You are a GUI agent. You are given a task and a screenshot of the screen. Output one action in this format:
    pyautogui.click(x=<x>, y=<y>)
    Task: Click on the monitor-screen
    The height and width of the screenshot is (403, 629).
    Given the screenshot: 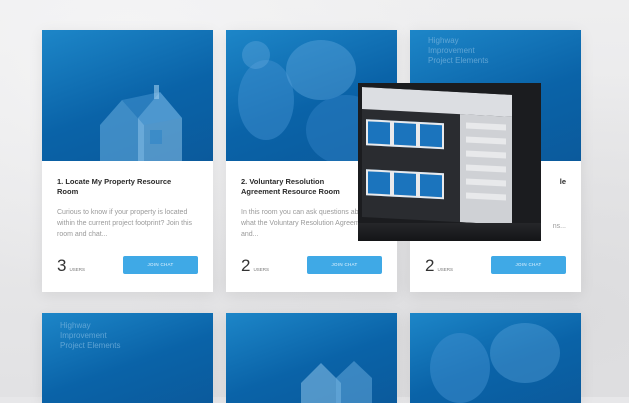 What is the action you would take?
    pyautogui.click(x=437, y=156)
    